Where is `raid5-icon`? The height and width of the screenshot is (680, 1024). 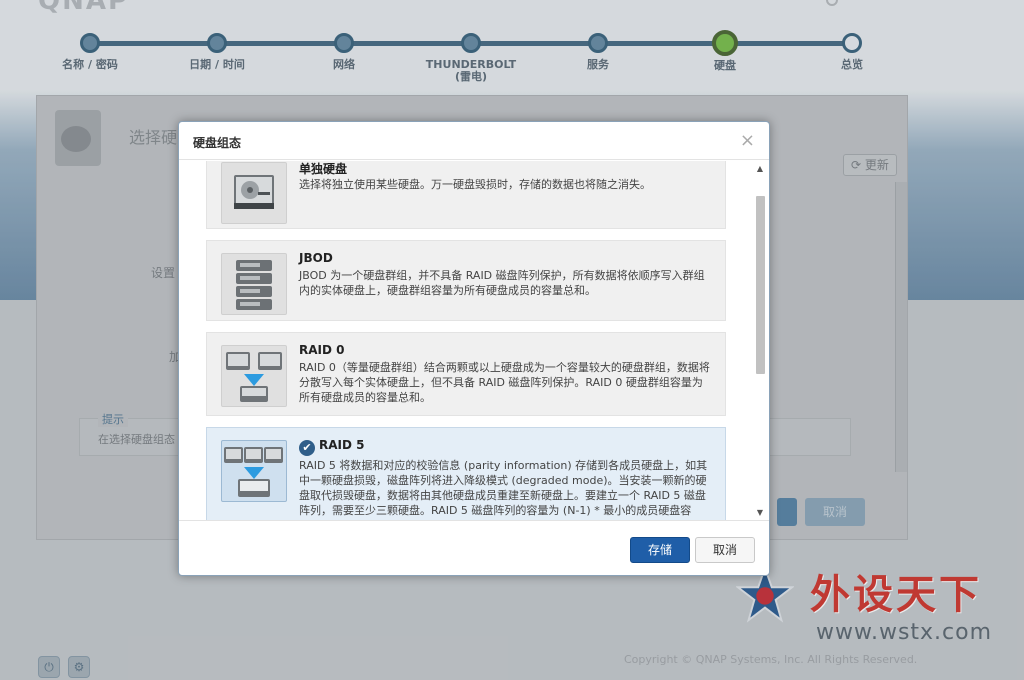 raid5-icon is located at coordinates (254, 471).